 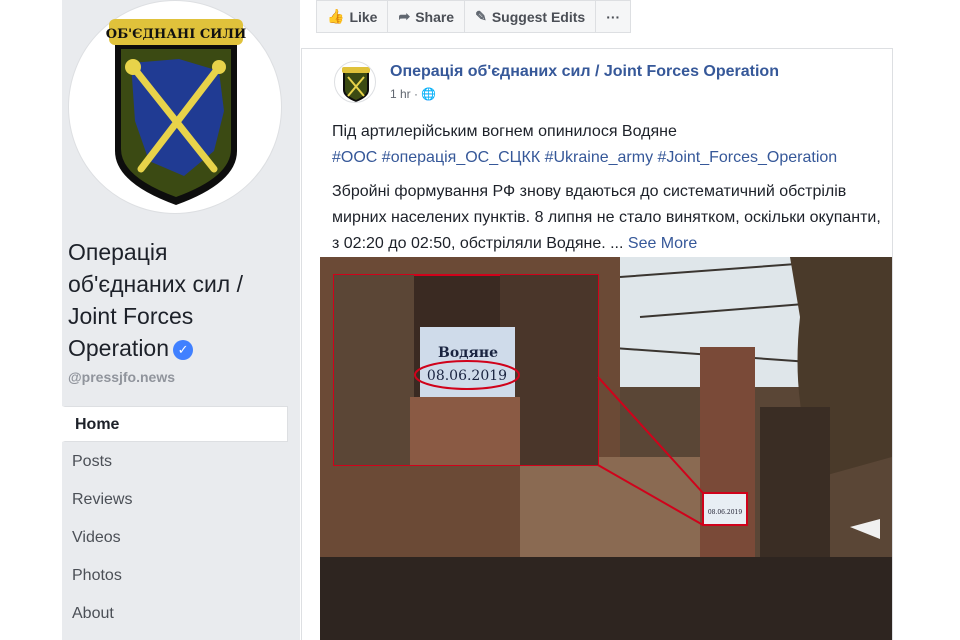 I want to click on like-label: Like, so click(x=363, y=16).